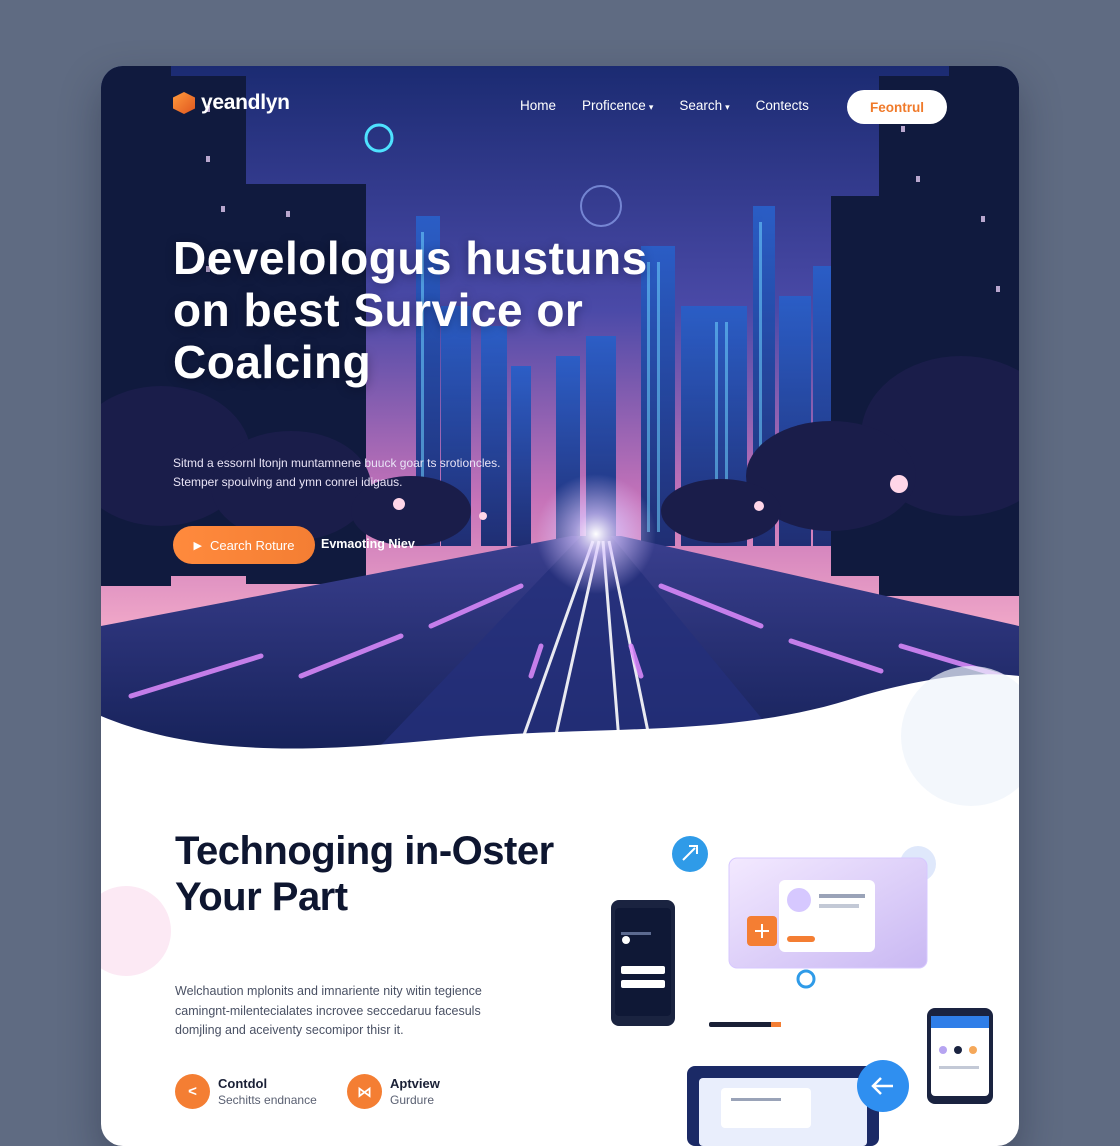 Image resolution: width=1120 pixels, height=1146 pixels. Describe the element at coordinates (617, 105) in the screenshot. I see `nav-link-proficence: Proficence ▾` at that location.